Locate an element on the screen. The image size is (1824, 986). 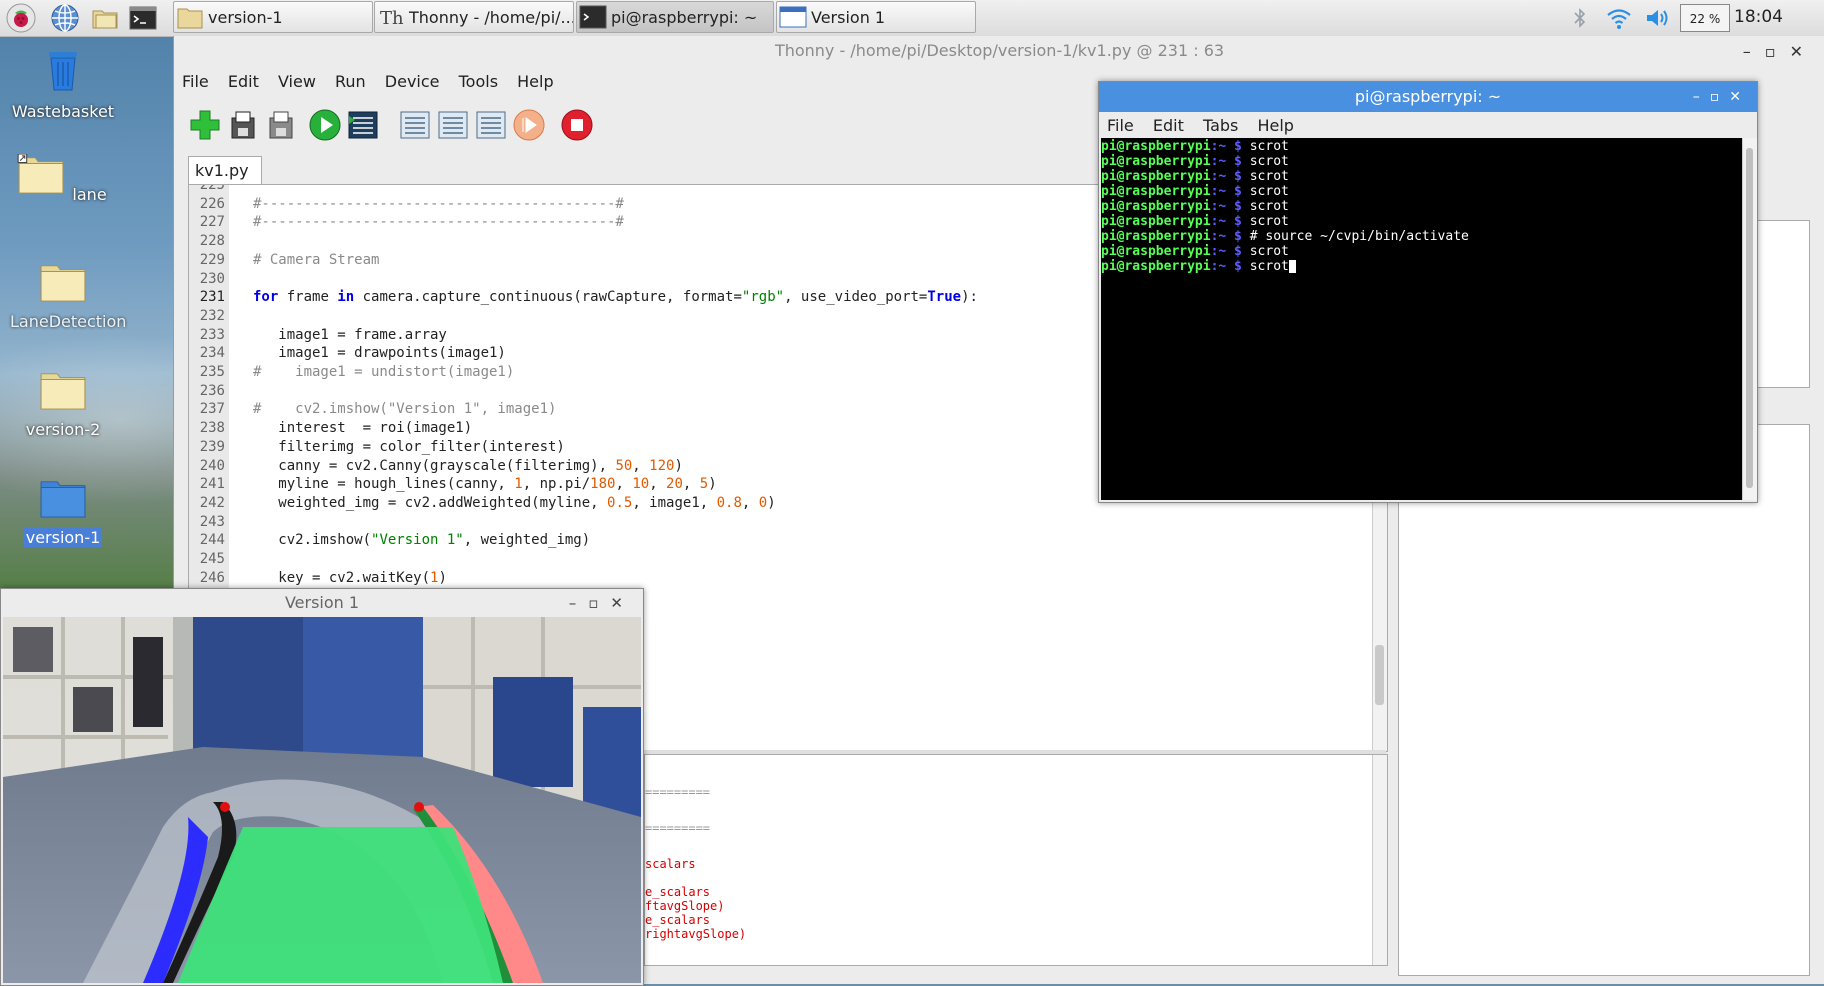
stop-icon is located at coordinates (577, 125).